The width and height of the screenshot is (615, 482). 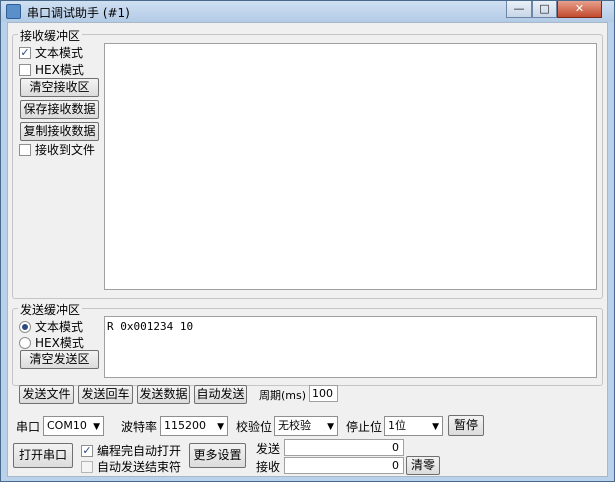 I want to click on send-text-mode-label: 文本模式, so click(x=59, y=327).